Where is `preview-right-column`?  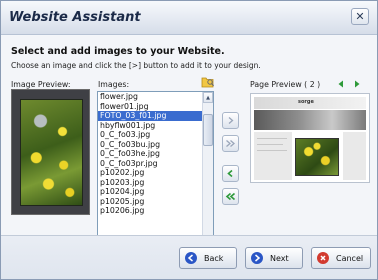 preview-right-column is located at coordinates (354, 156).